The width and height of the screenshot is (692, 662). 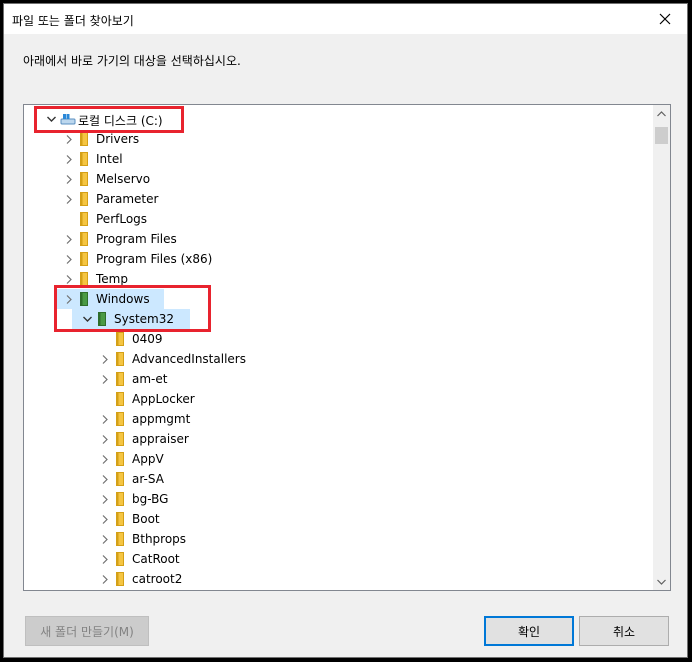 What do you see at coordinates (87, 631) in the screenshot?
I see `new-folder-button: 새 폴더 만들기(M)` at bounding box center [87, 631].